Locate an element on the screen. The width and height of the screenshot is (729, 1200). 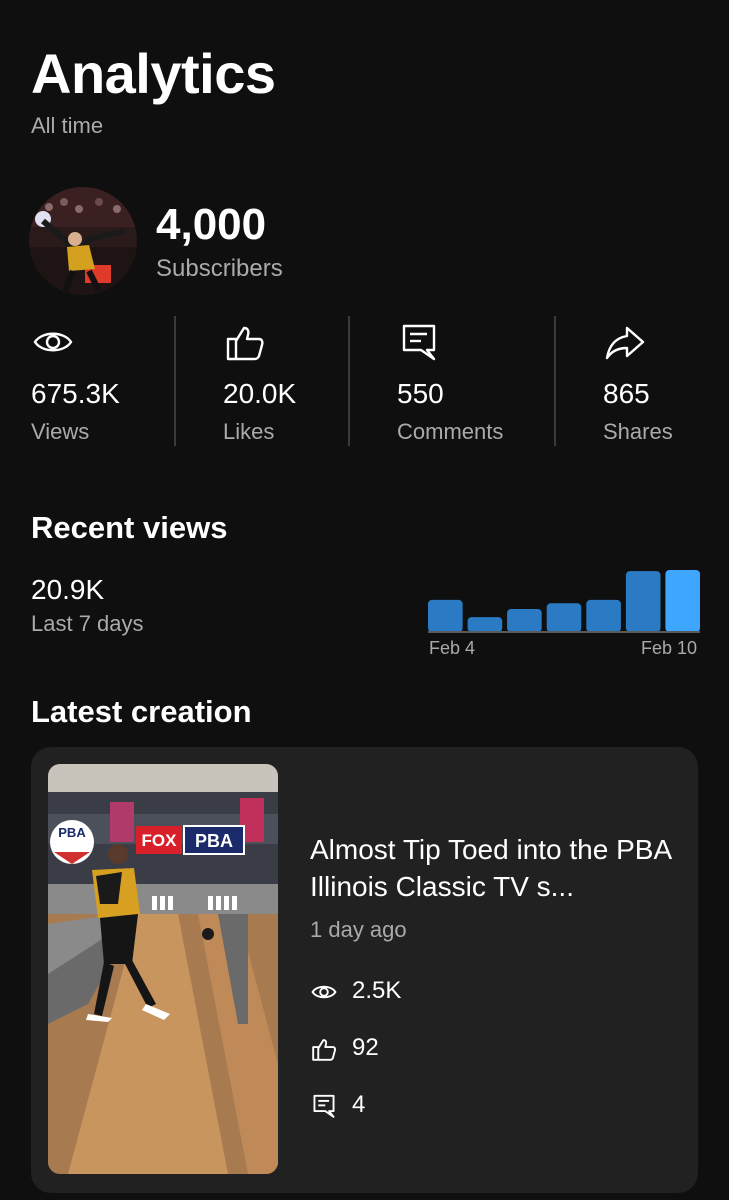
page-title: Analytics is located at coordinates (153, 73).